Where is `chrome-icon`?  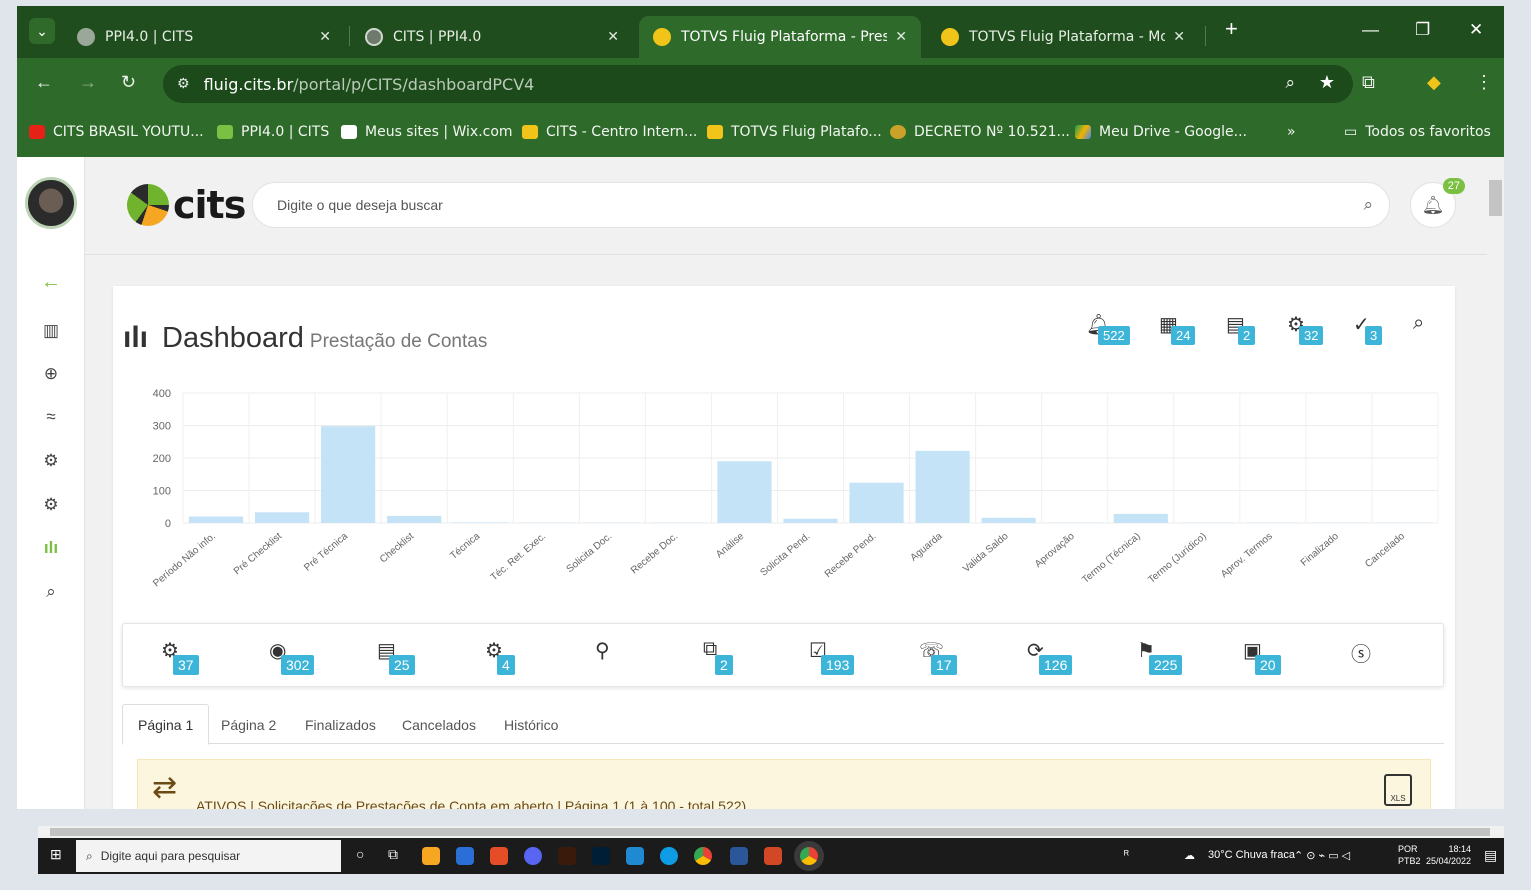 chrome-icon is located at coordinates (703, 856).